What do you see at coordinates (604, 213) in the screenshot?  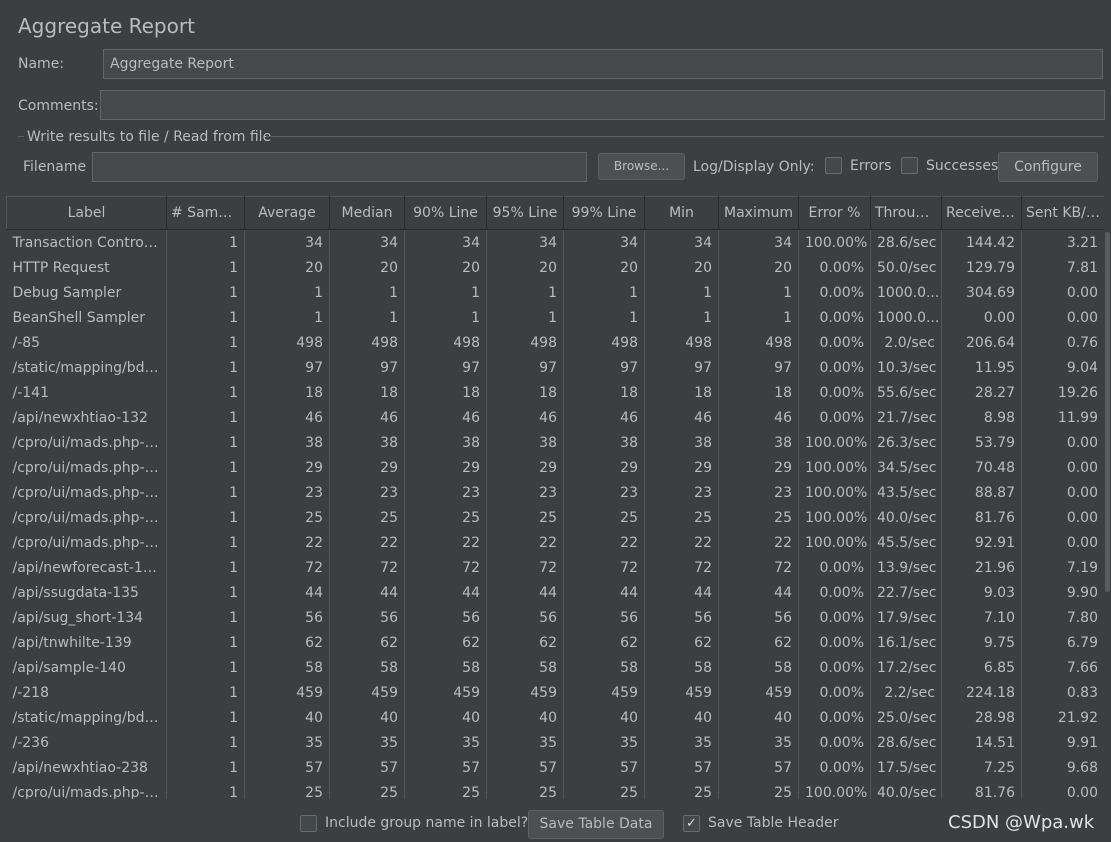 I see `column-header: 99% Line` at bounding box center [604, 213].